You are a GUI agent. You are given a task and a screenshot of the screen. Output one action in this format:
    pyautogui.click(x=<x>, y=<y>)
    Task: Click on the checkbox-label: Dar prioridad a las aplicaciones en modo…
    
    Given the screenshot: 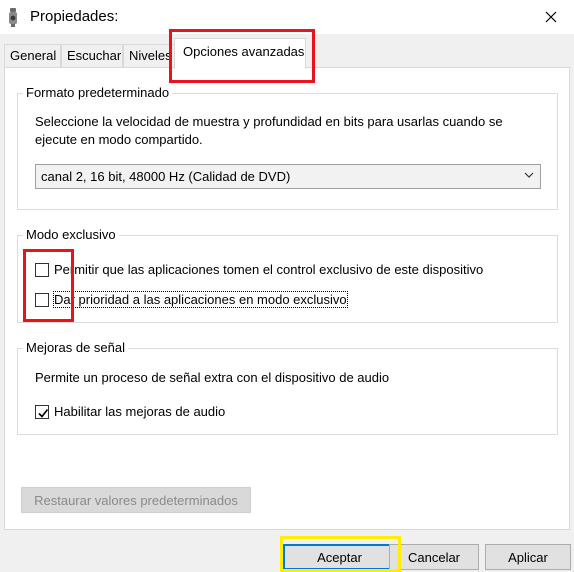 What is the action you would take?
    pyautogui.click(x=200, y=299)
    